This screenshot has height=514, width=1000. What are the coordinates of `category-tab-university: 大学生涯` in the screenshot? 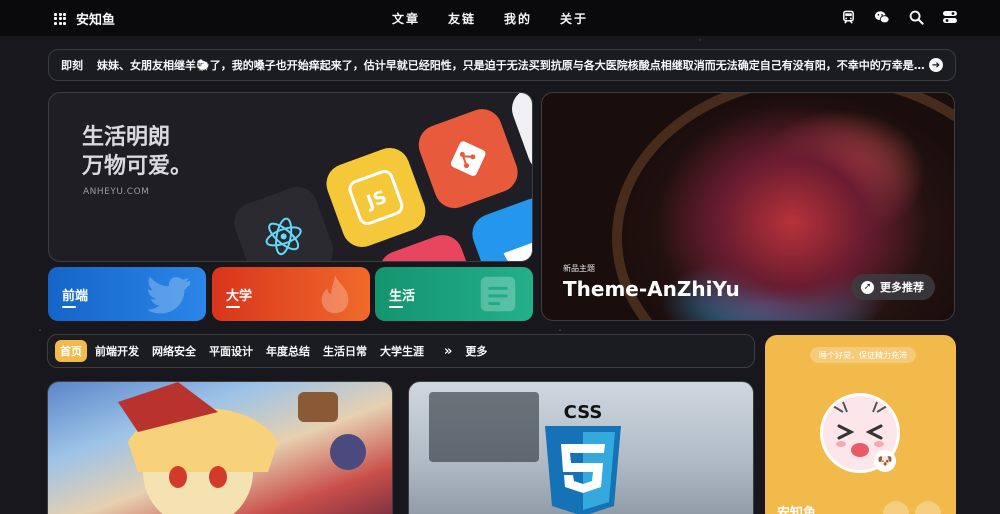 It's located at (402, 351).